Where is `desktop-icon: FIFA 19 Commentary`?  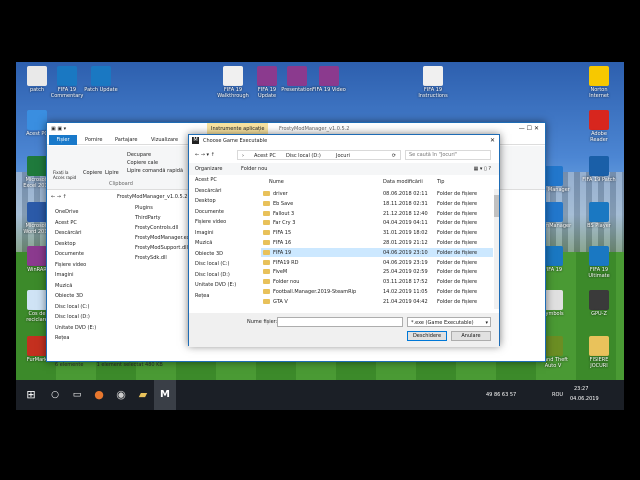 desktop-icon: FIFA 19 Commentary is located at coordinates (67, 82).